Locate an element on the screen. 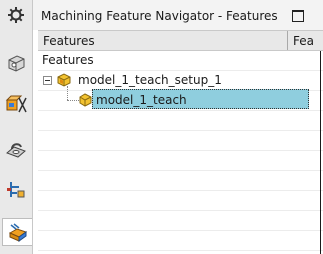  settings-gear-icon is located at coordinates (16, 15).